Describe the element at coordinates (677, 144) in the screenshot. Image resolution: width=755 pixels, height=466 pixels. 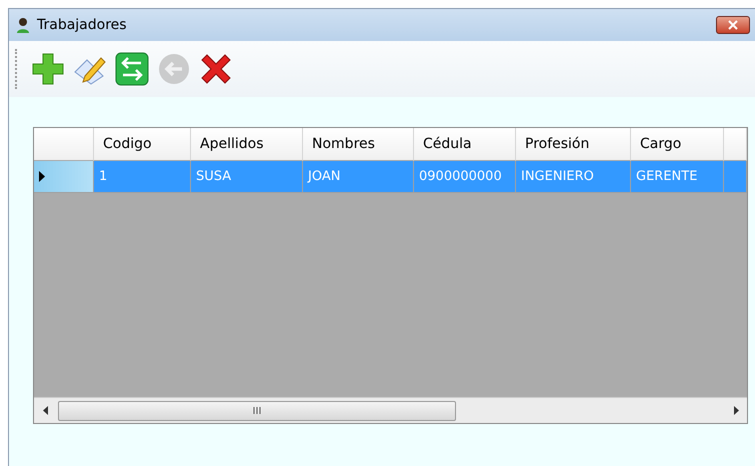
I see `column-header: Cargo` at that location.